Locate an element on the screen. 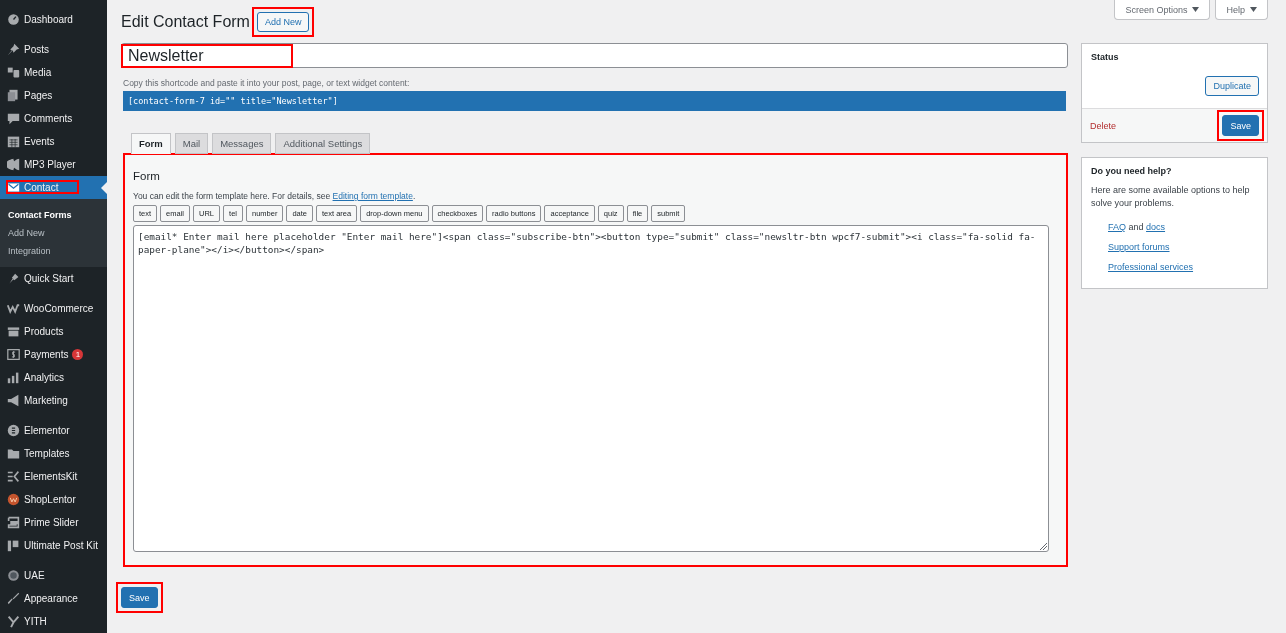 The height and width of the screenshot is (633, 1286). screen-meta-button: Help is located at coordinates (1241, 10).